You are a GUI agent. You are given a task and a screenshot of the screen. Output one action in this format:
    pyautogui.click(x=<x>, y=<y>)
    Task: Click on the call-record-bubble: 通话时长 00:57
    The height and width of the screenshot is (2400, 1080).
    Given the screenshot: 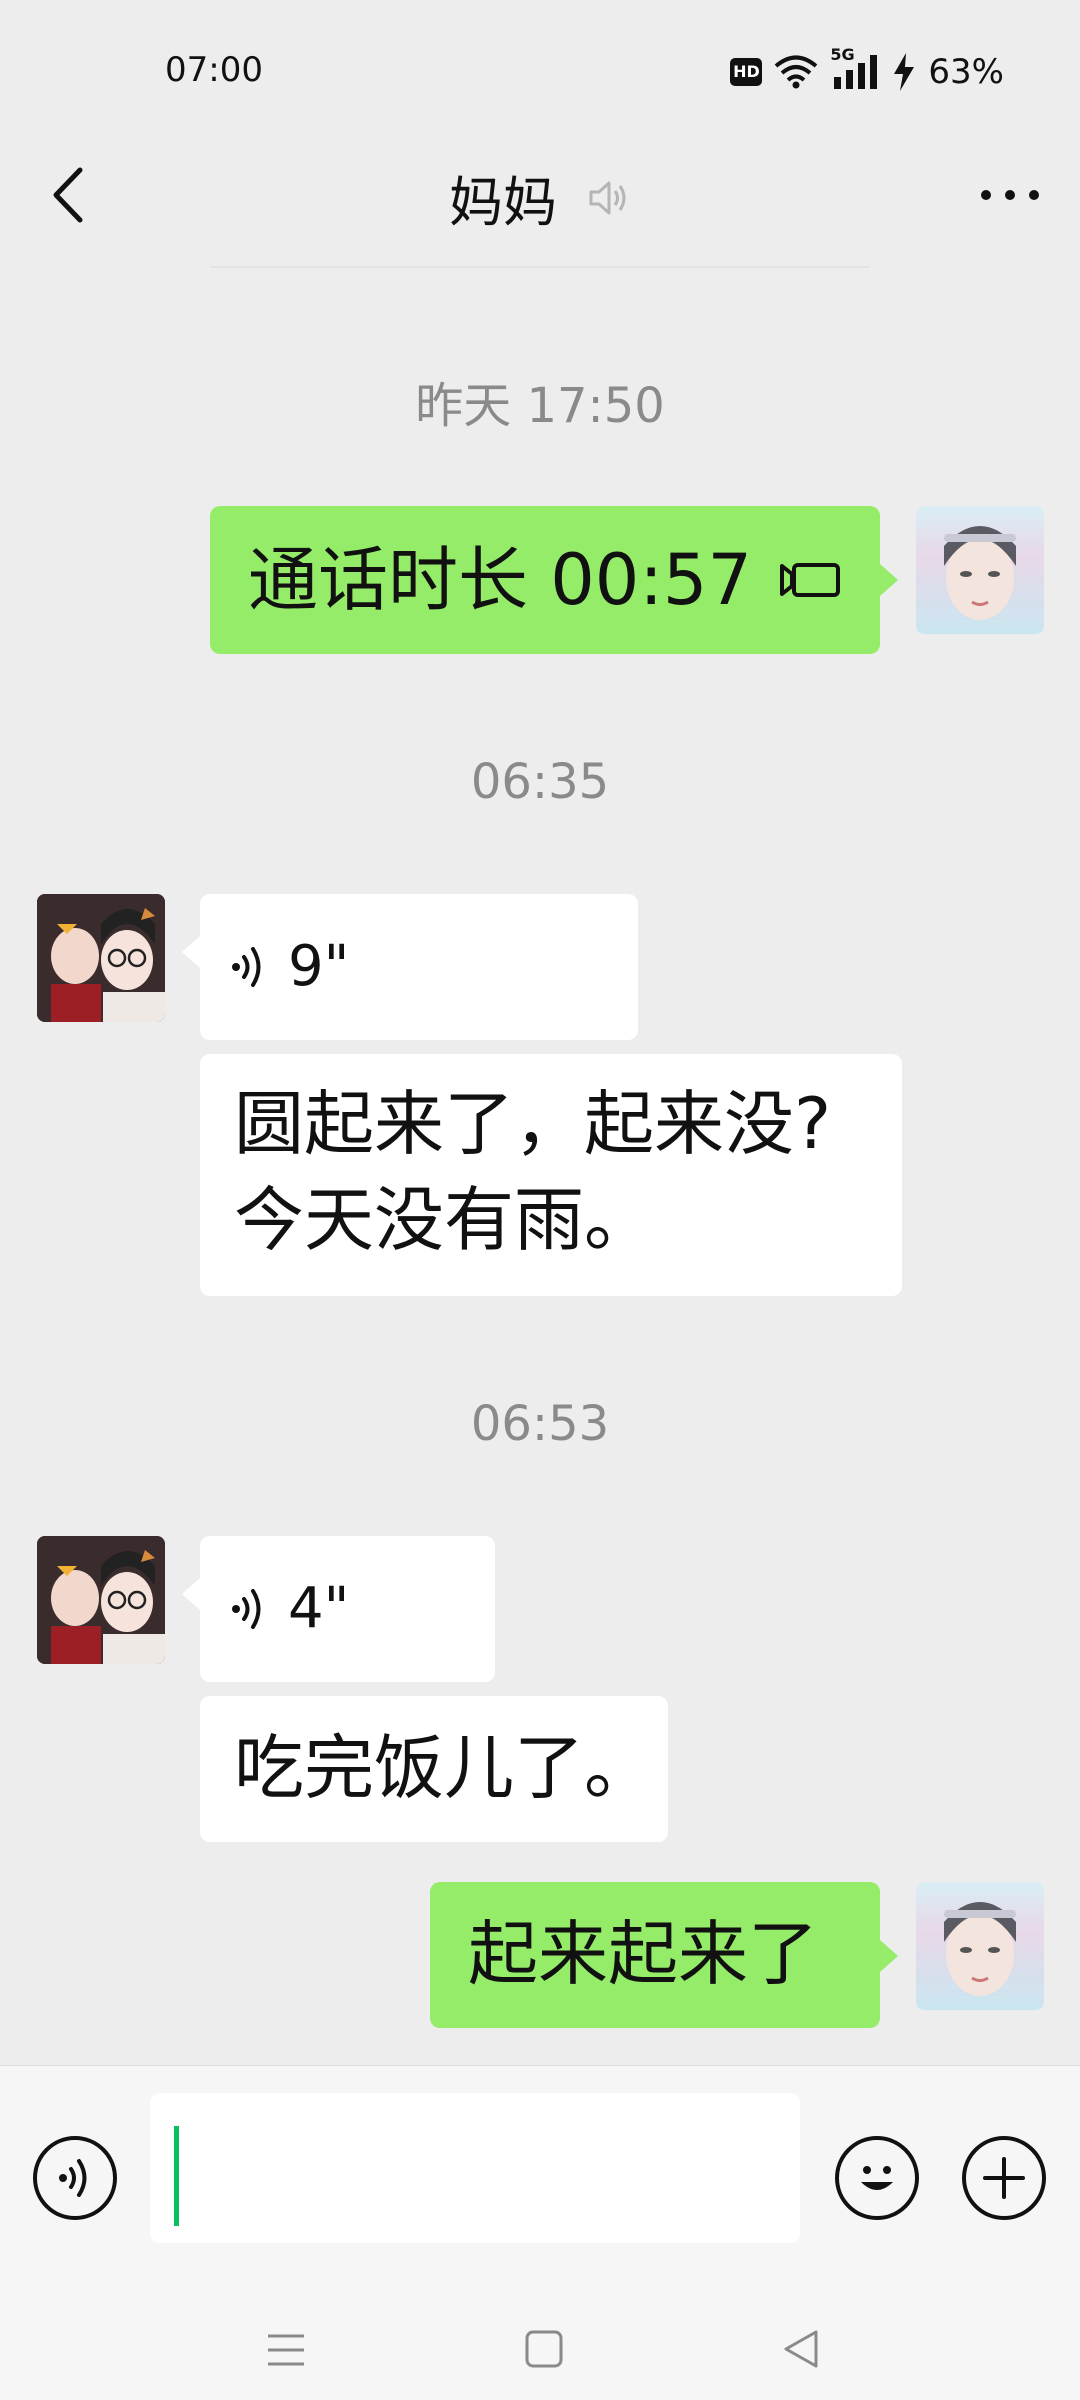 What is the action you would take?
    pyautogui.click(x=554, y=580)
    